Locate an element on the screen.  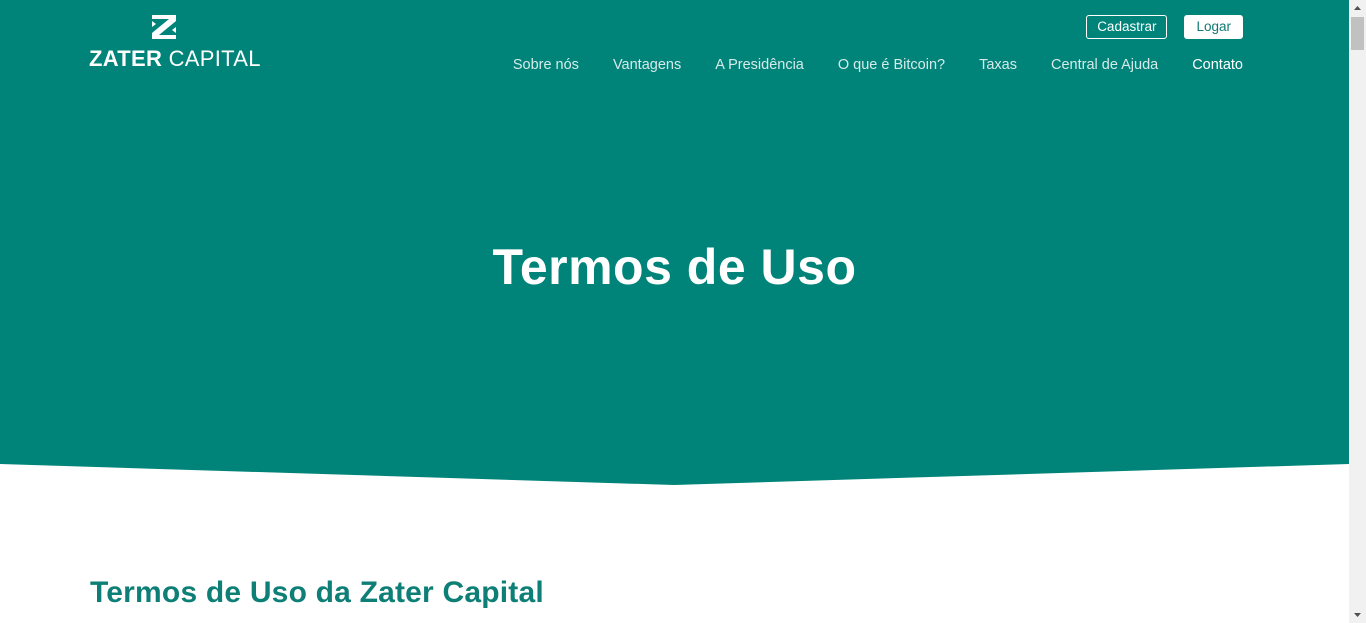
login-button: Logar is located at coordinates (1213, 27).